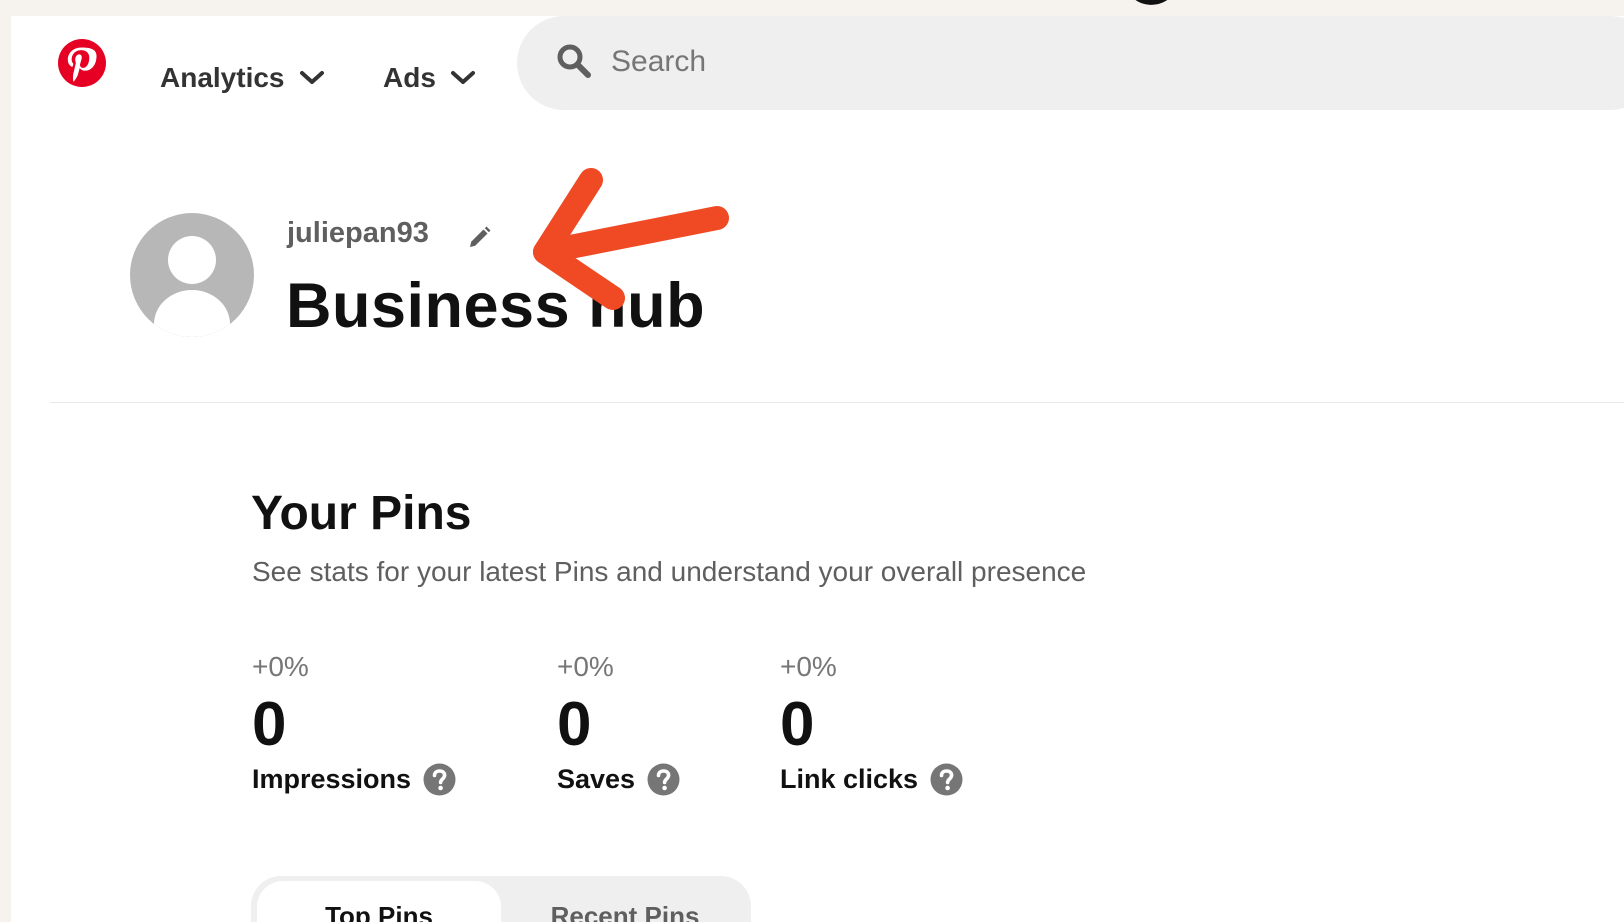 The width and height of the screenshot is (1624, 922). I want to click on default-avatar-icon, so click(192, 275).